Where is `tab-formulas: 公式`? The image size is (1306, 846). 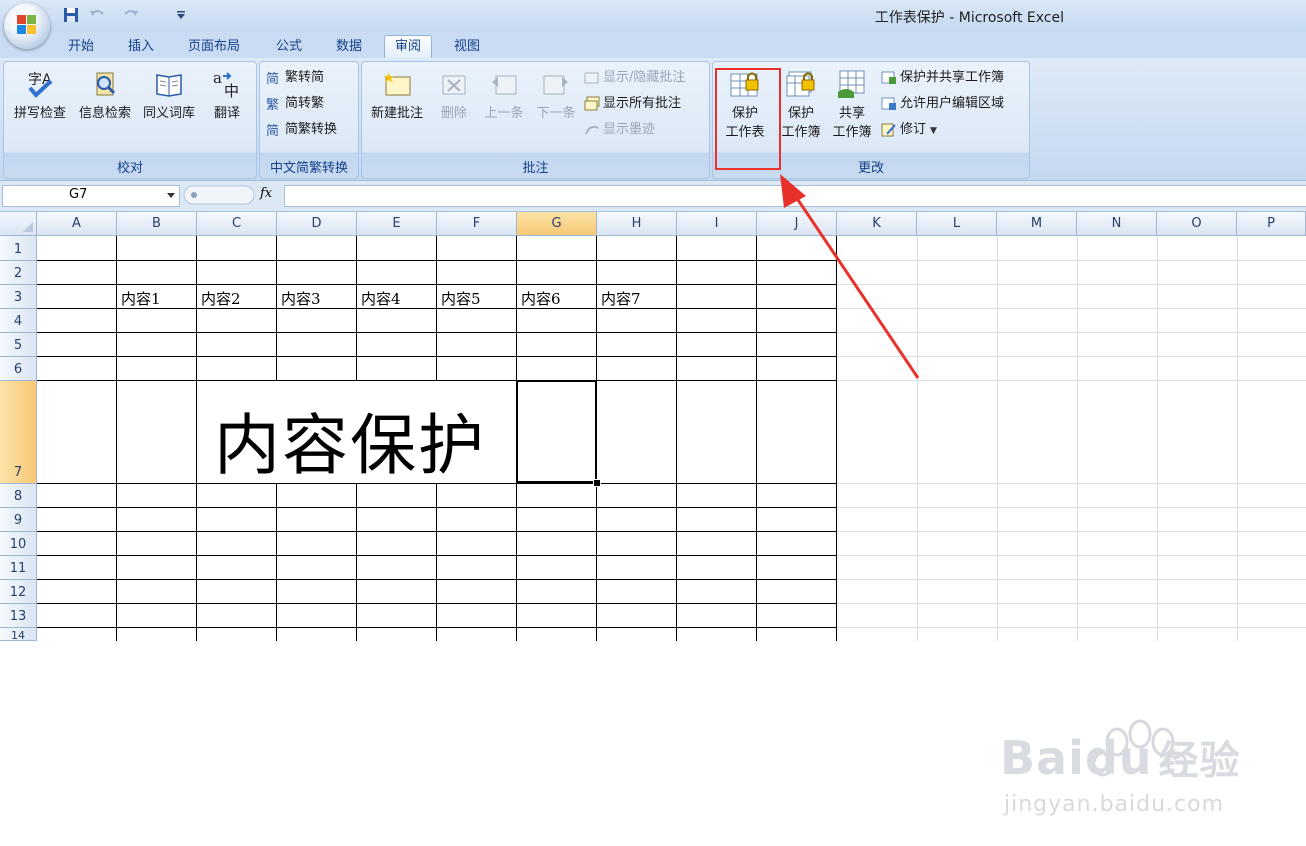 tab-formulas: 公式 is located at coordinates (289, 47).